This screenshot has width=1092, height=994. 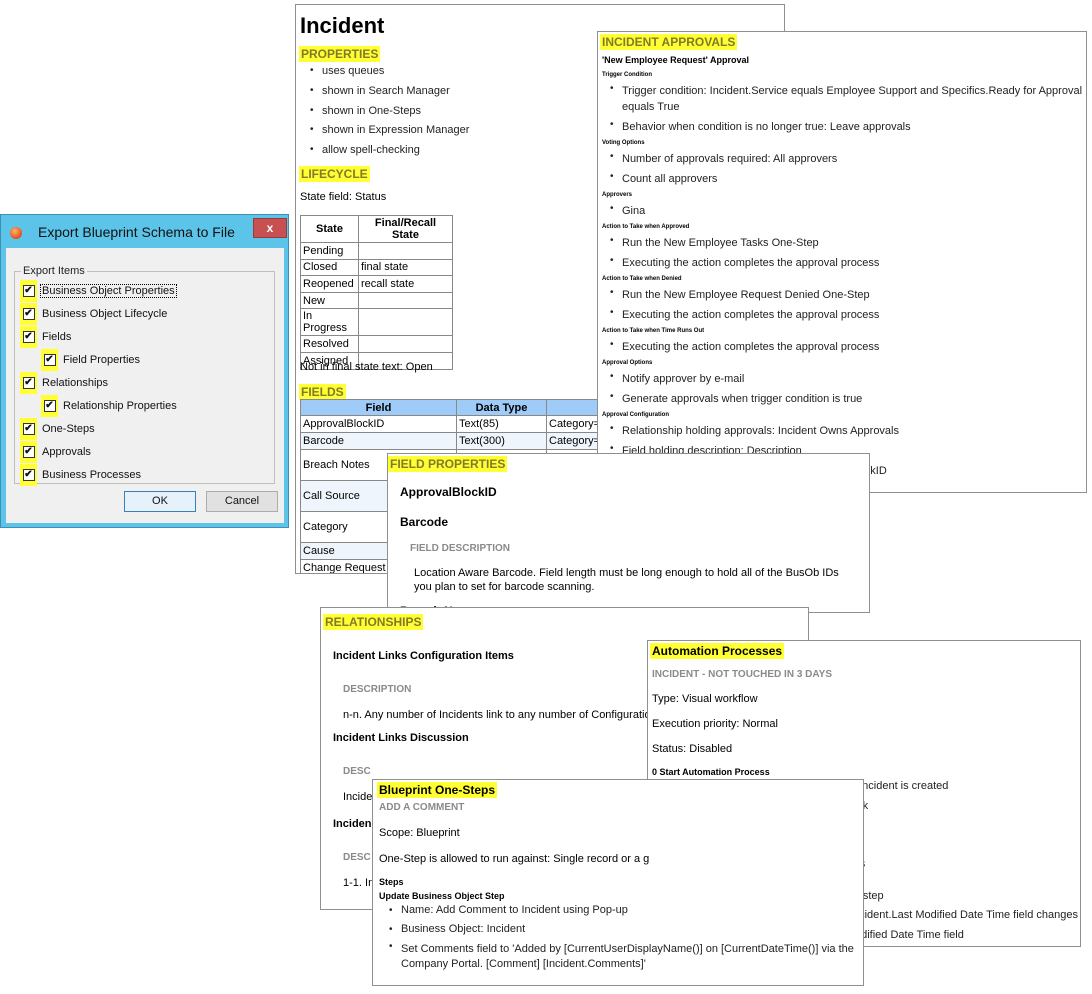 What do you see at coordinates (92, 475) in the screenshot?
I see `checkbox-label: Business Processes` at bounding box center [92, 475].